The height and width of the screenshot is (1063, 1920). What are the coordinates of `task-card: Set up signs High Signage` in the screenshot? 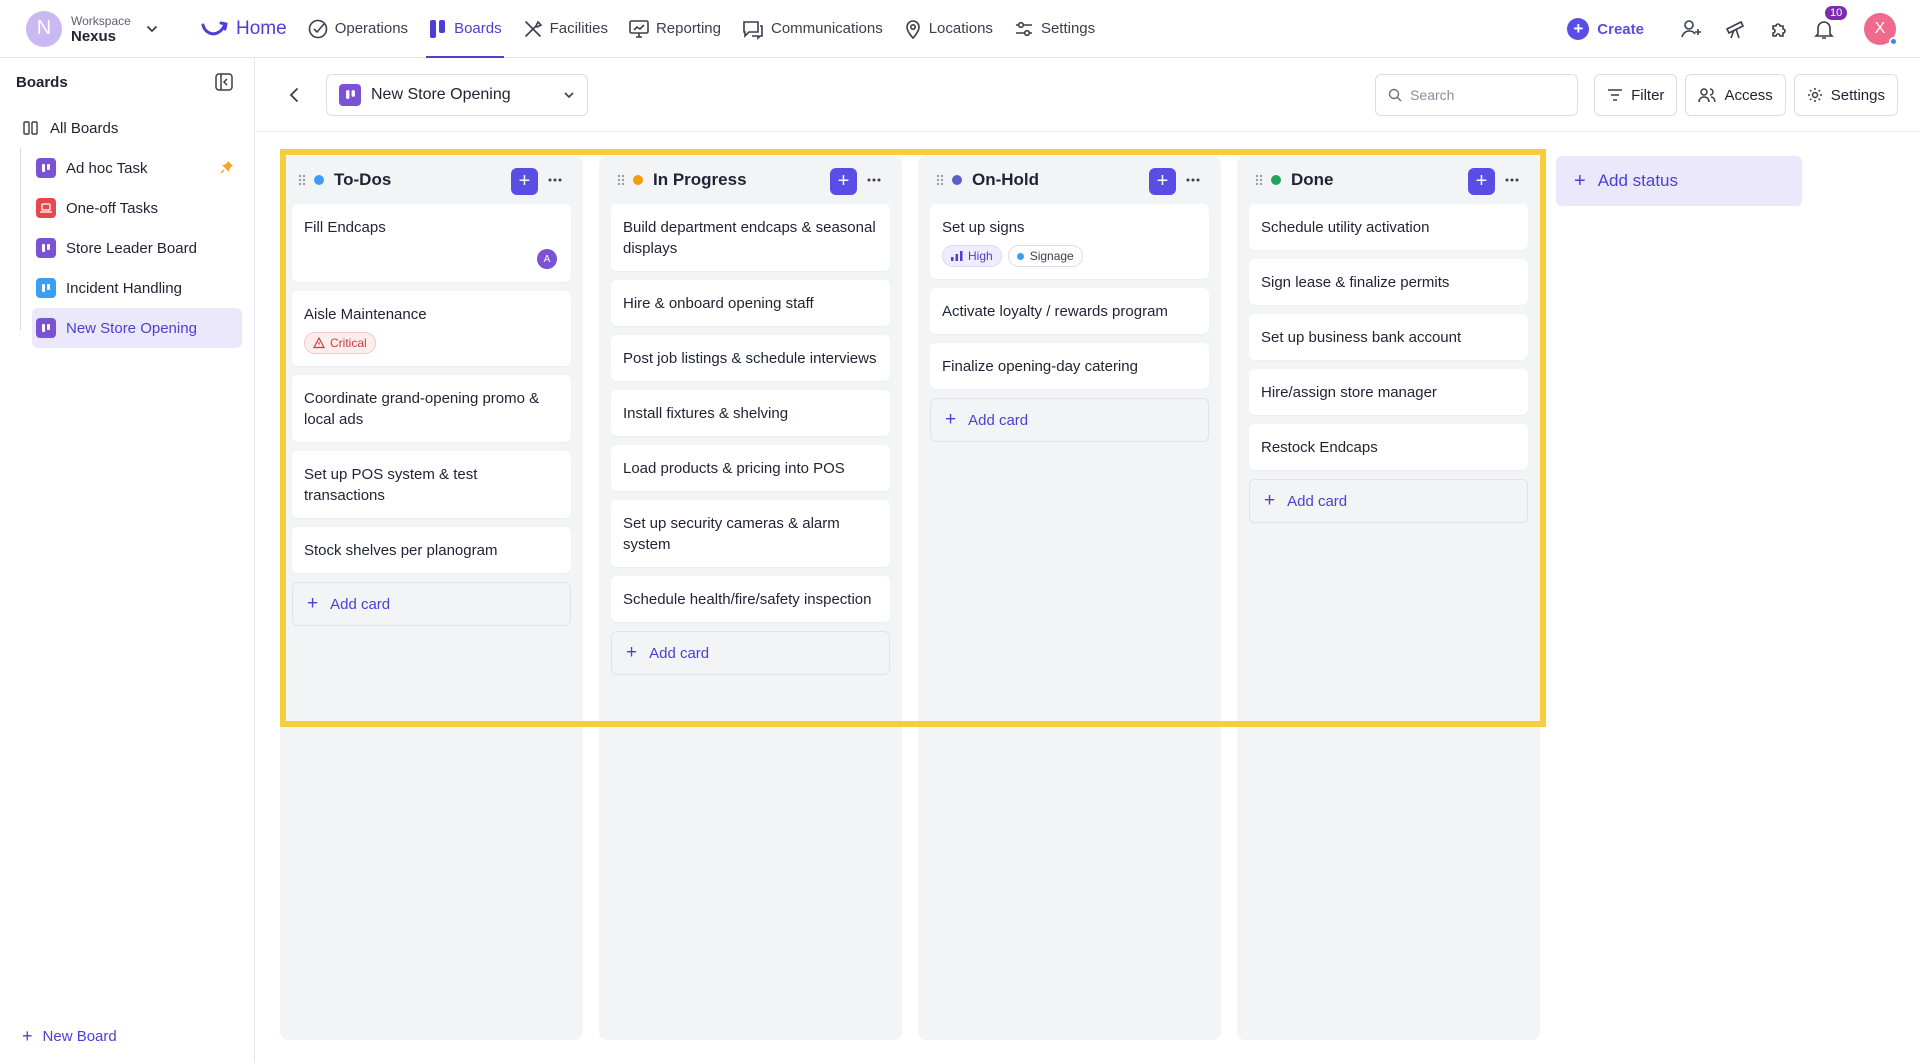 It's located at (1069, 241).